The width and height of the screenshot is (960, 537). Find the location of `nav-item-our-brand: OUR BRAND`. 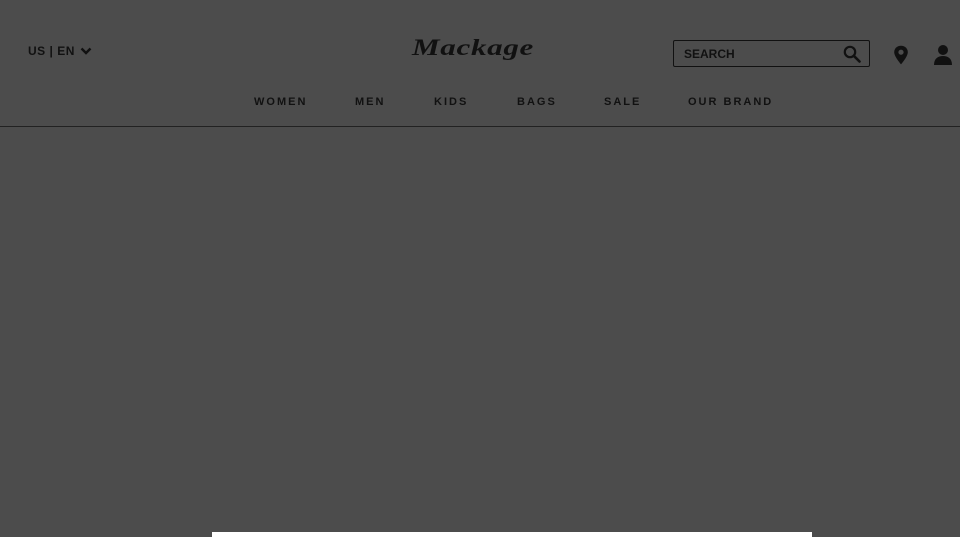

nav-item-our-brand: OUR BRAND is located at coordinates (730, 102).